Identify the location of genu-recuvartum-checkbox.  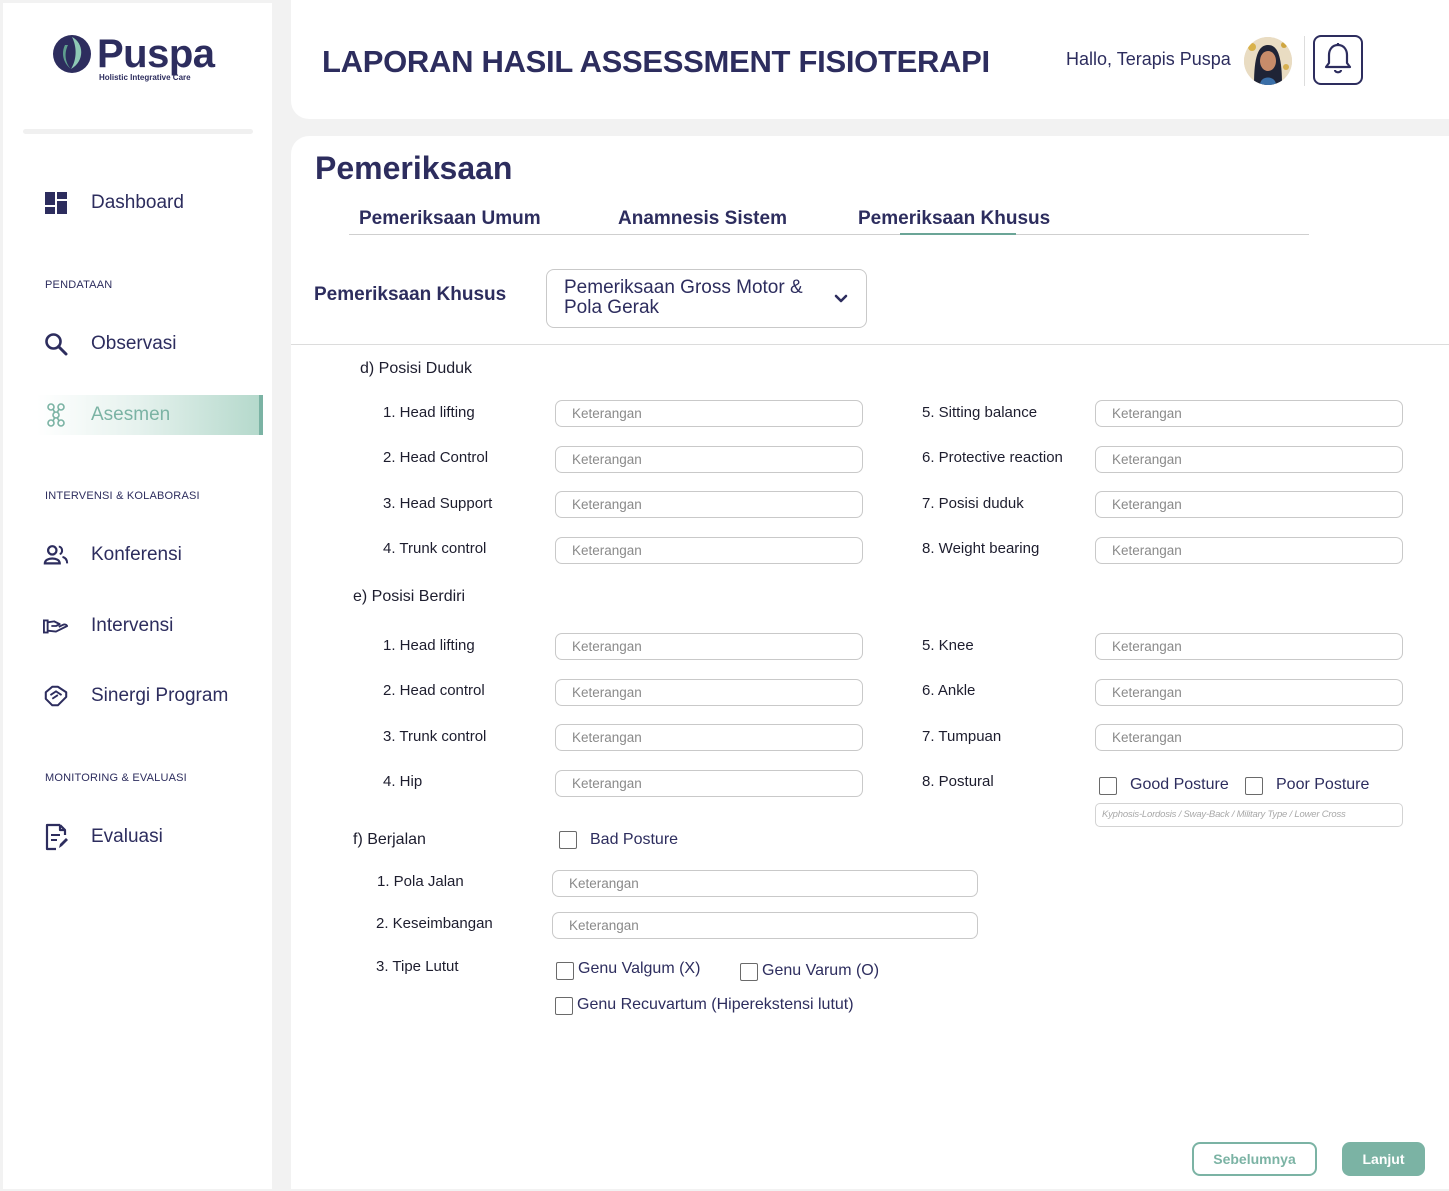
(564, 1006).